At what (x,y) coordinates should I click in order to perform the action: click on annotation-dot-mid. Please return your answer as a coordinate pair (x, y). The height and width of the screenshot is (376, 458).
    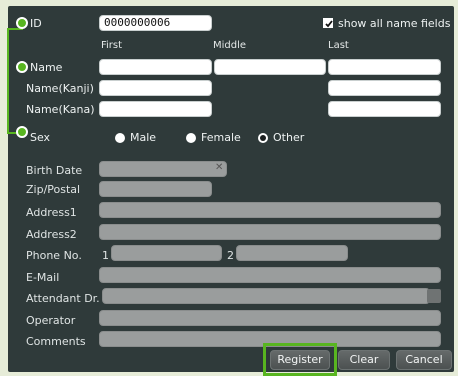
    Looking at the image, I should click on (22, 67).